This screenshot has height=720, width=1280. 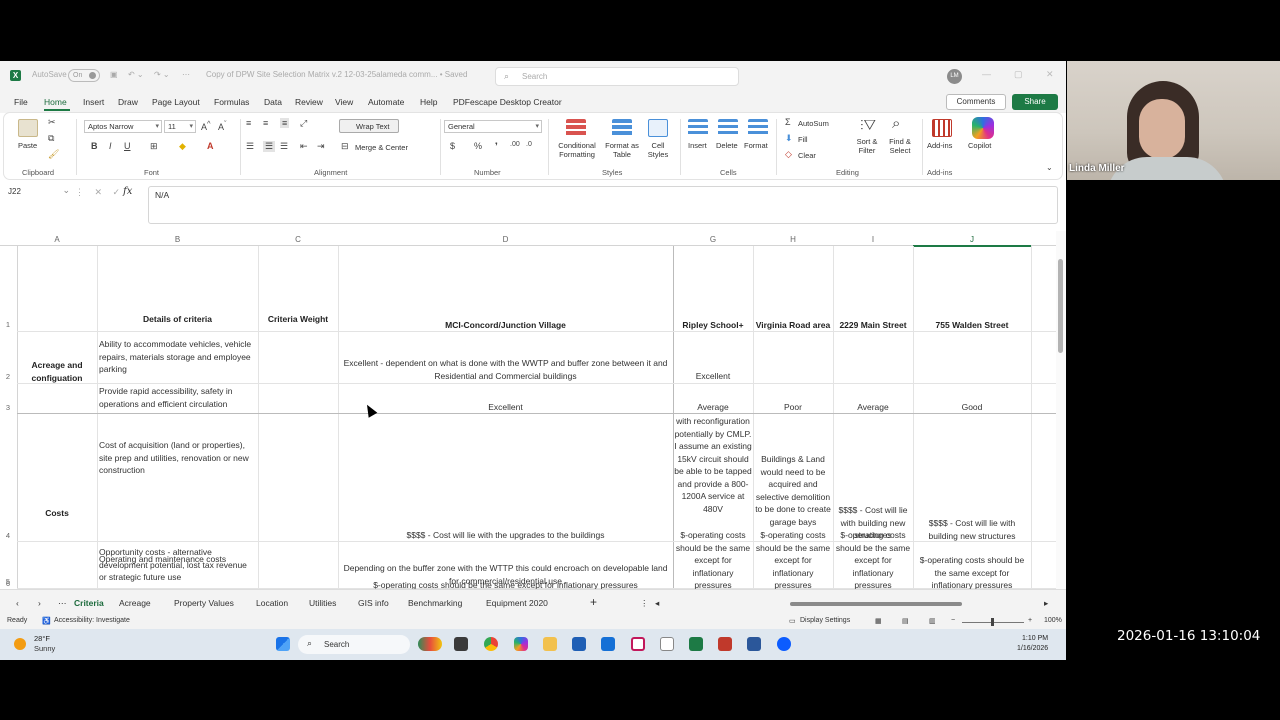 I want to click on paste-button: Paste, so click(x=27, y=145).